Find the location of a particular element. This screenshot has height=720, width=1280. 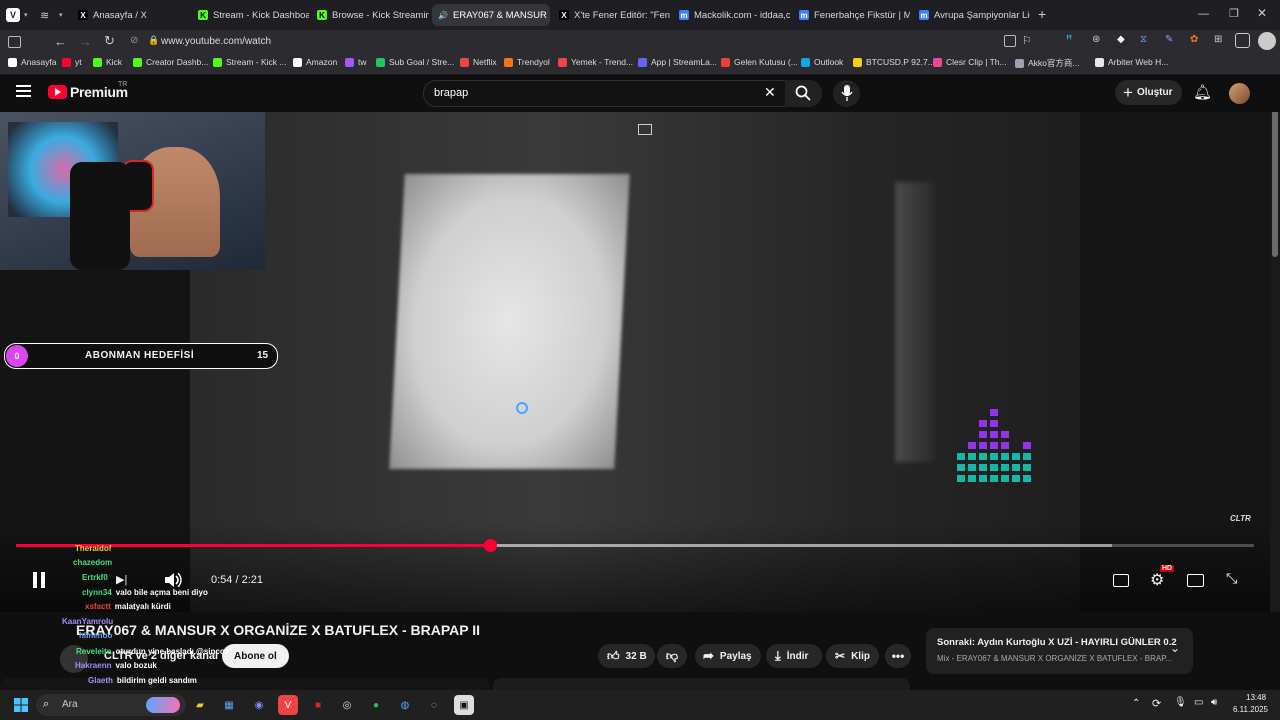

lock-icon: 🔒 is located at coordinates (154, 40).